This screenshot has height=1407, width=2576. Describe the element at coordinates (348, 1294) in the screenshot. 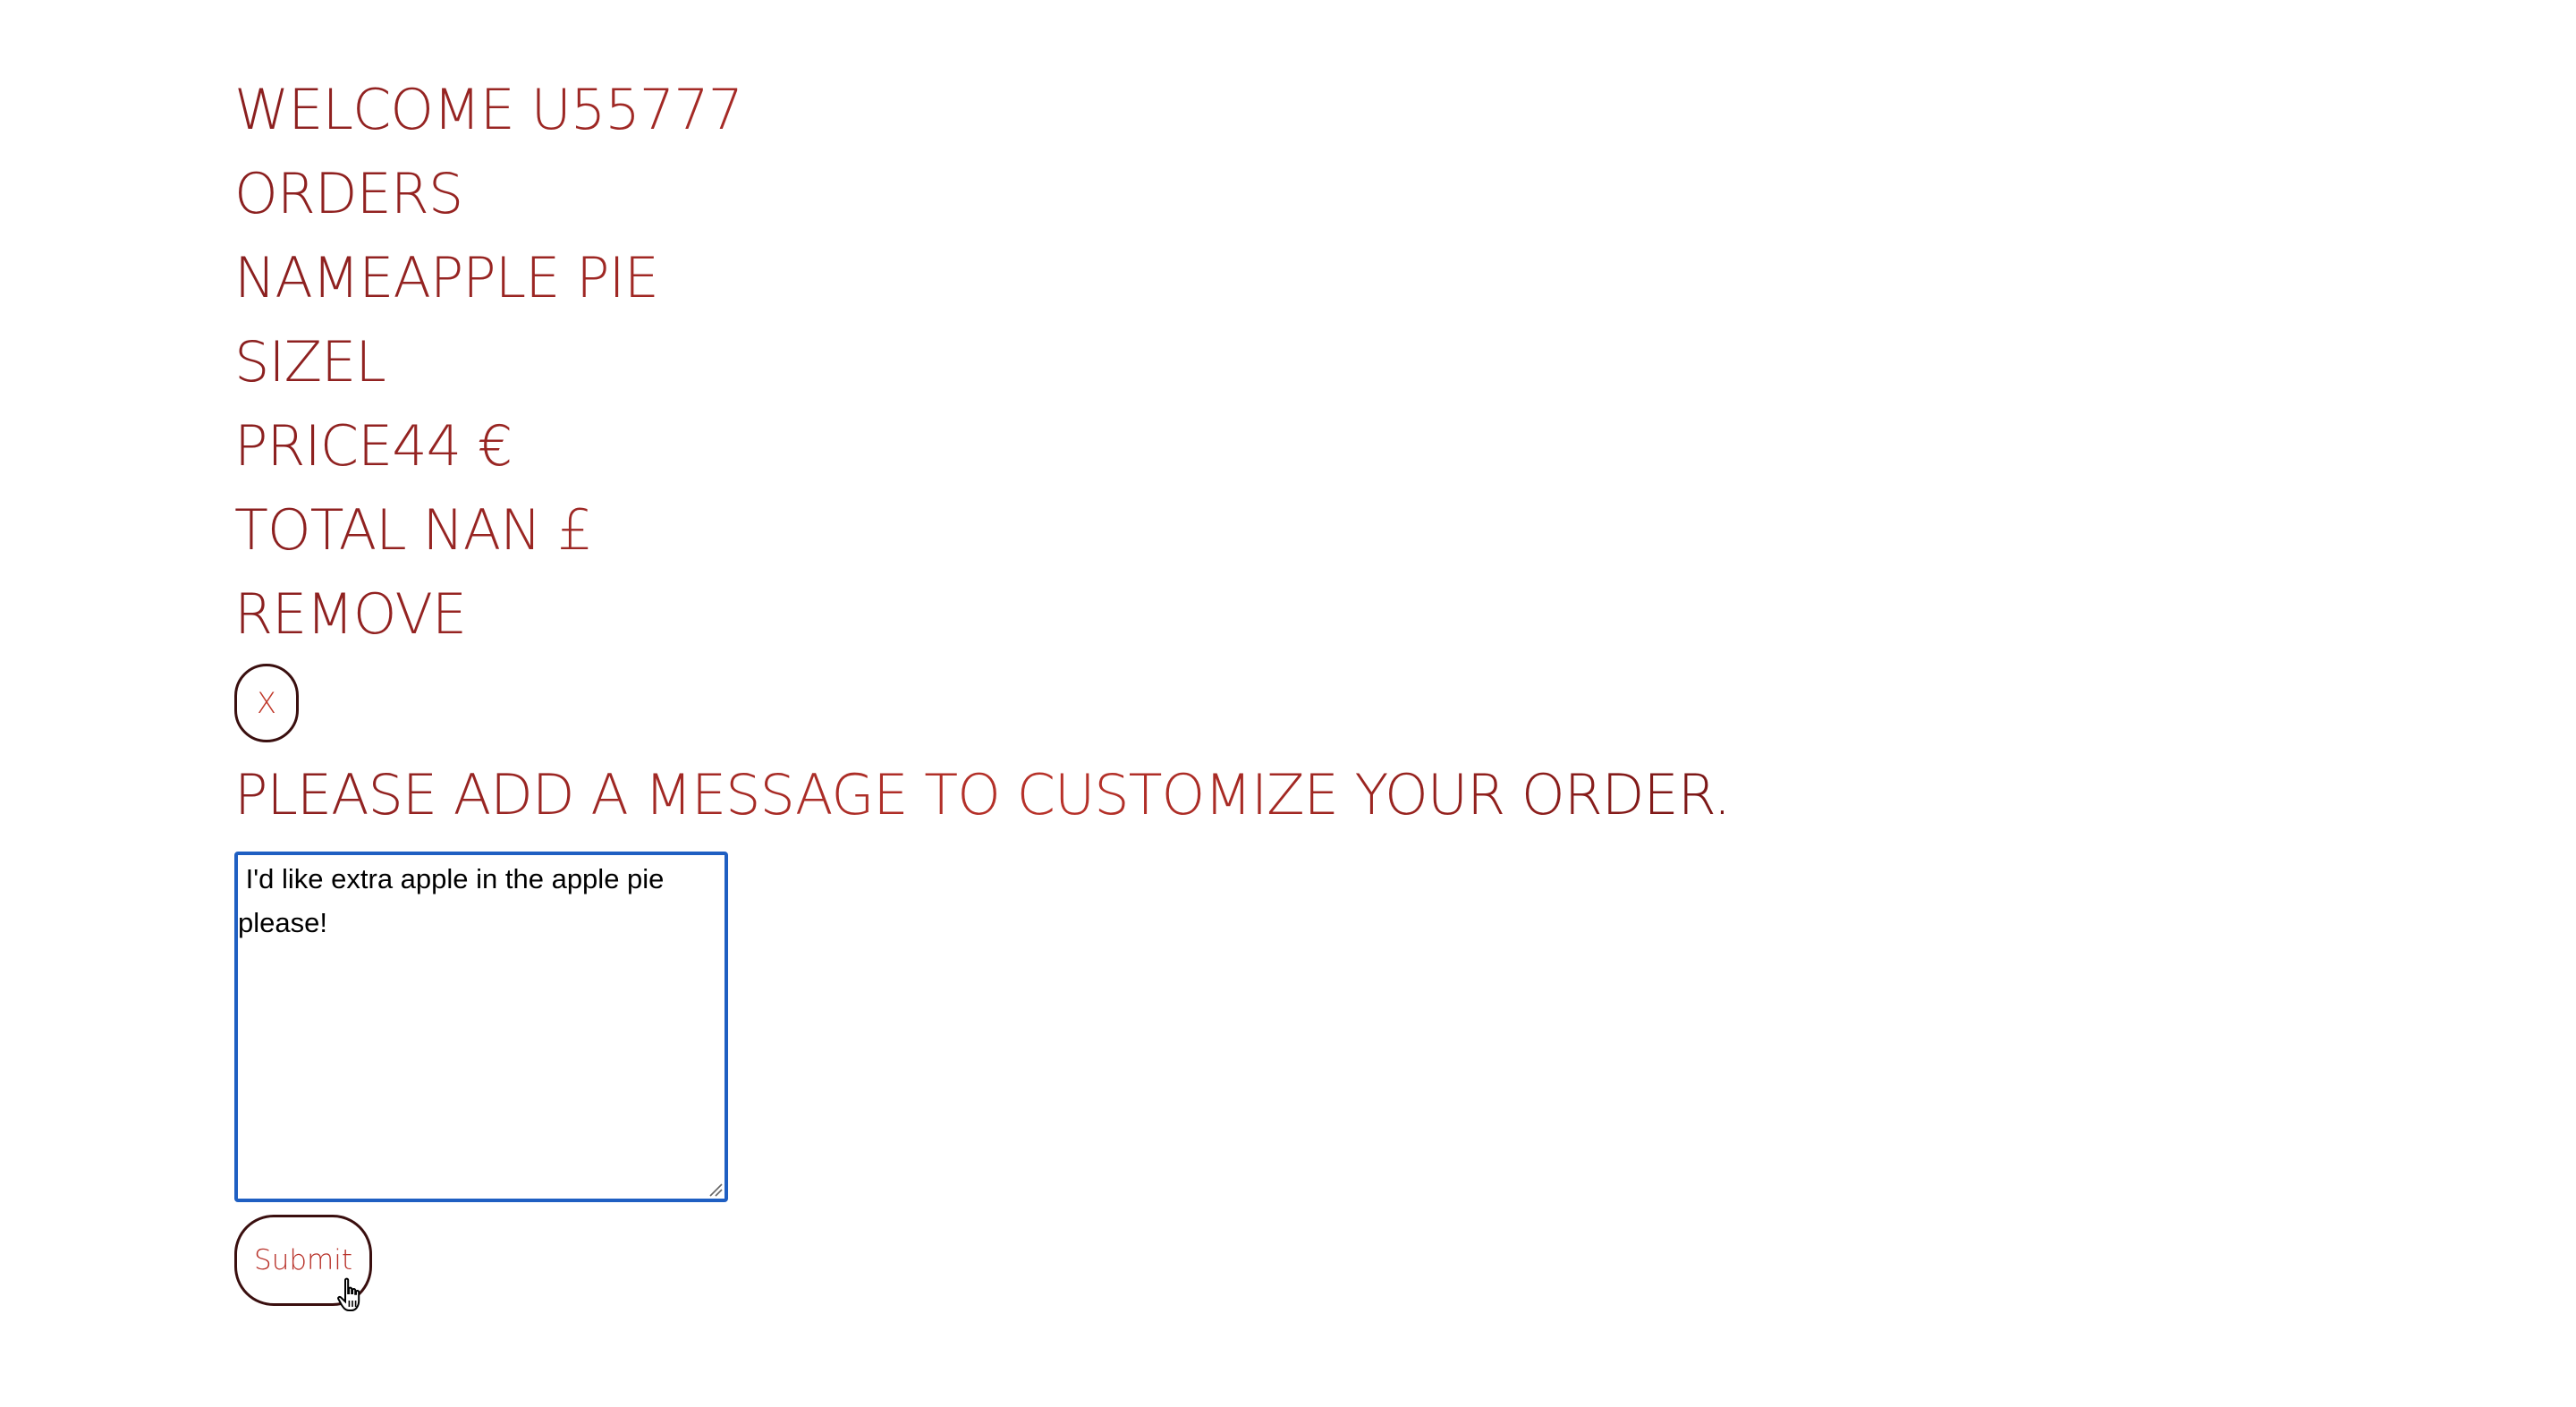

I see `hand-pointer-cursor-icon` at that location.